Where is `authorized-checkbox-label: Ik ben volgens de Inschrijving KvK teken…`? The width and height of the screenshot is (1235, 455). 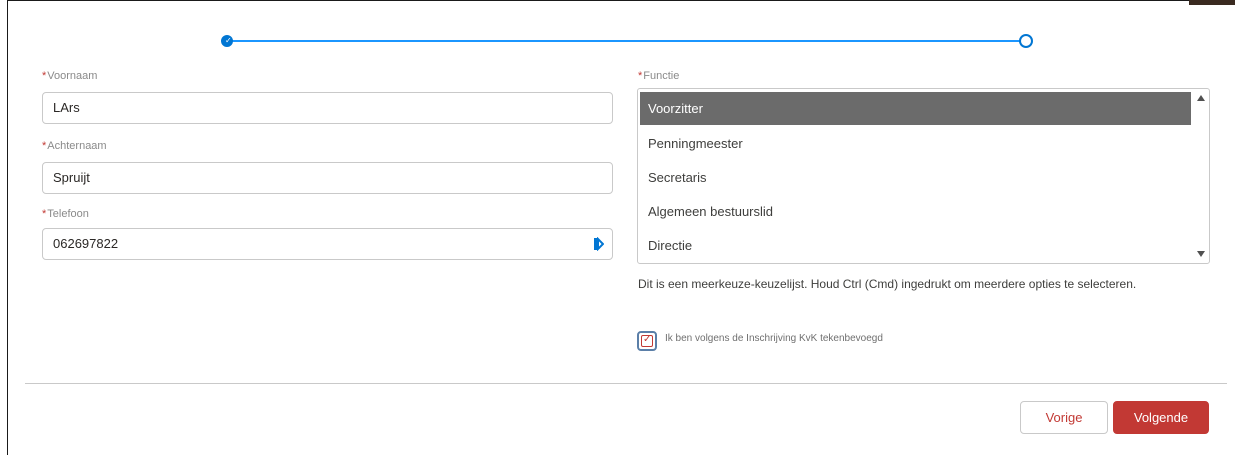
authorized-checkbox-label: Ik ben volgens de Inschrijving KvK teken… is located at coordinates (774, 338).